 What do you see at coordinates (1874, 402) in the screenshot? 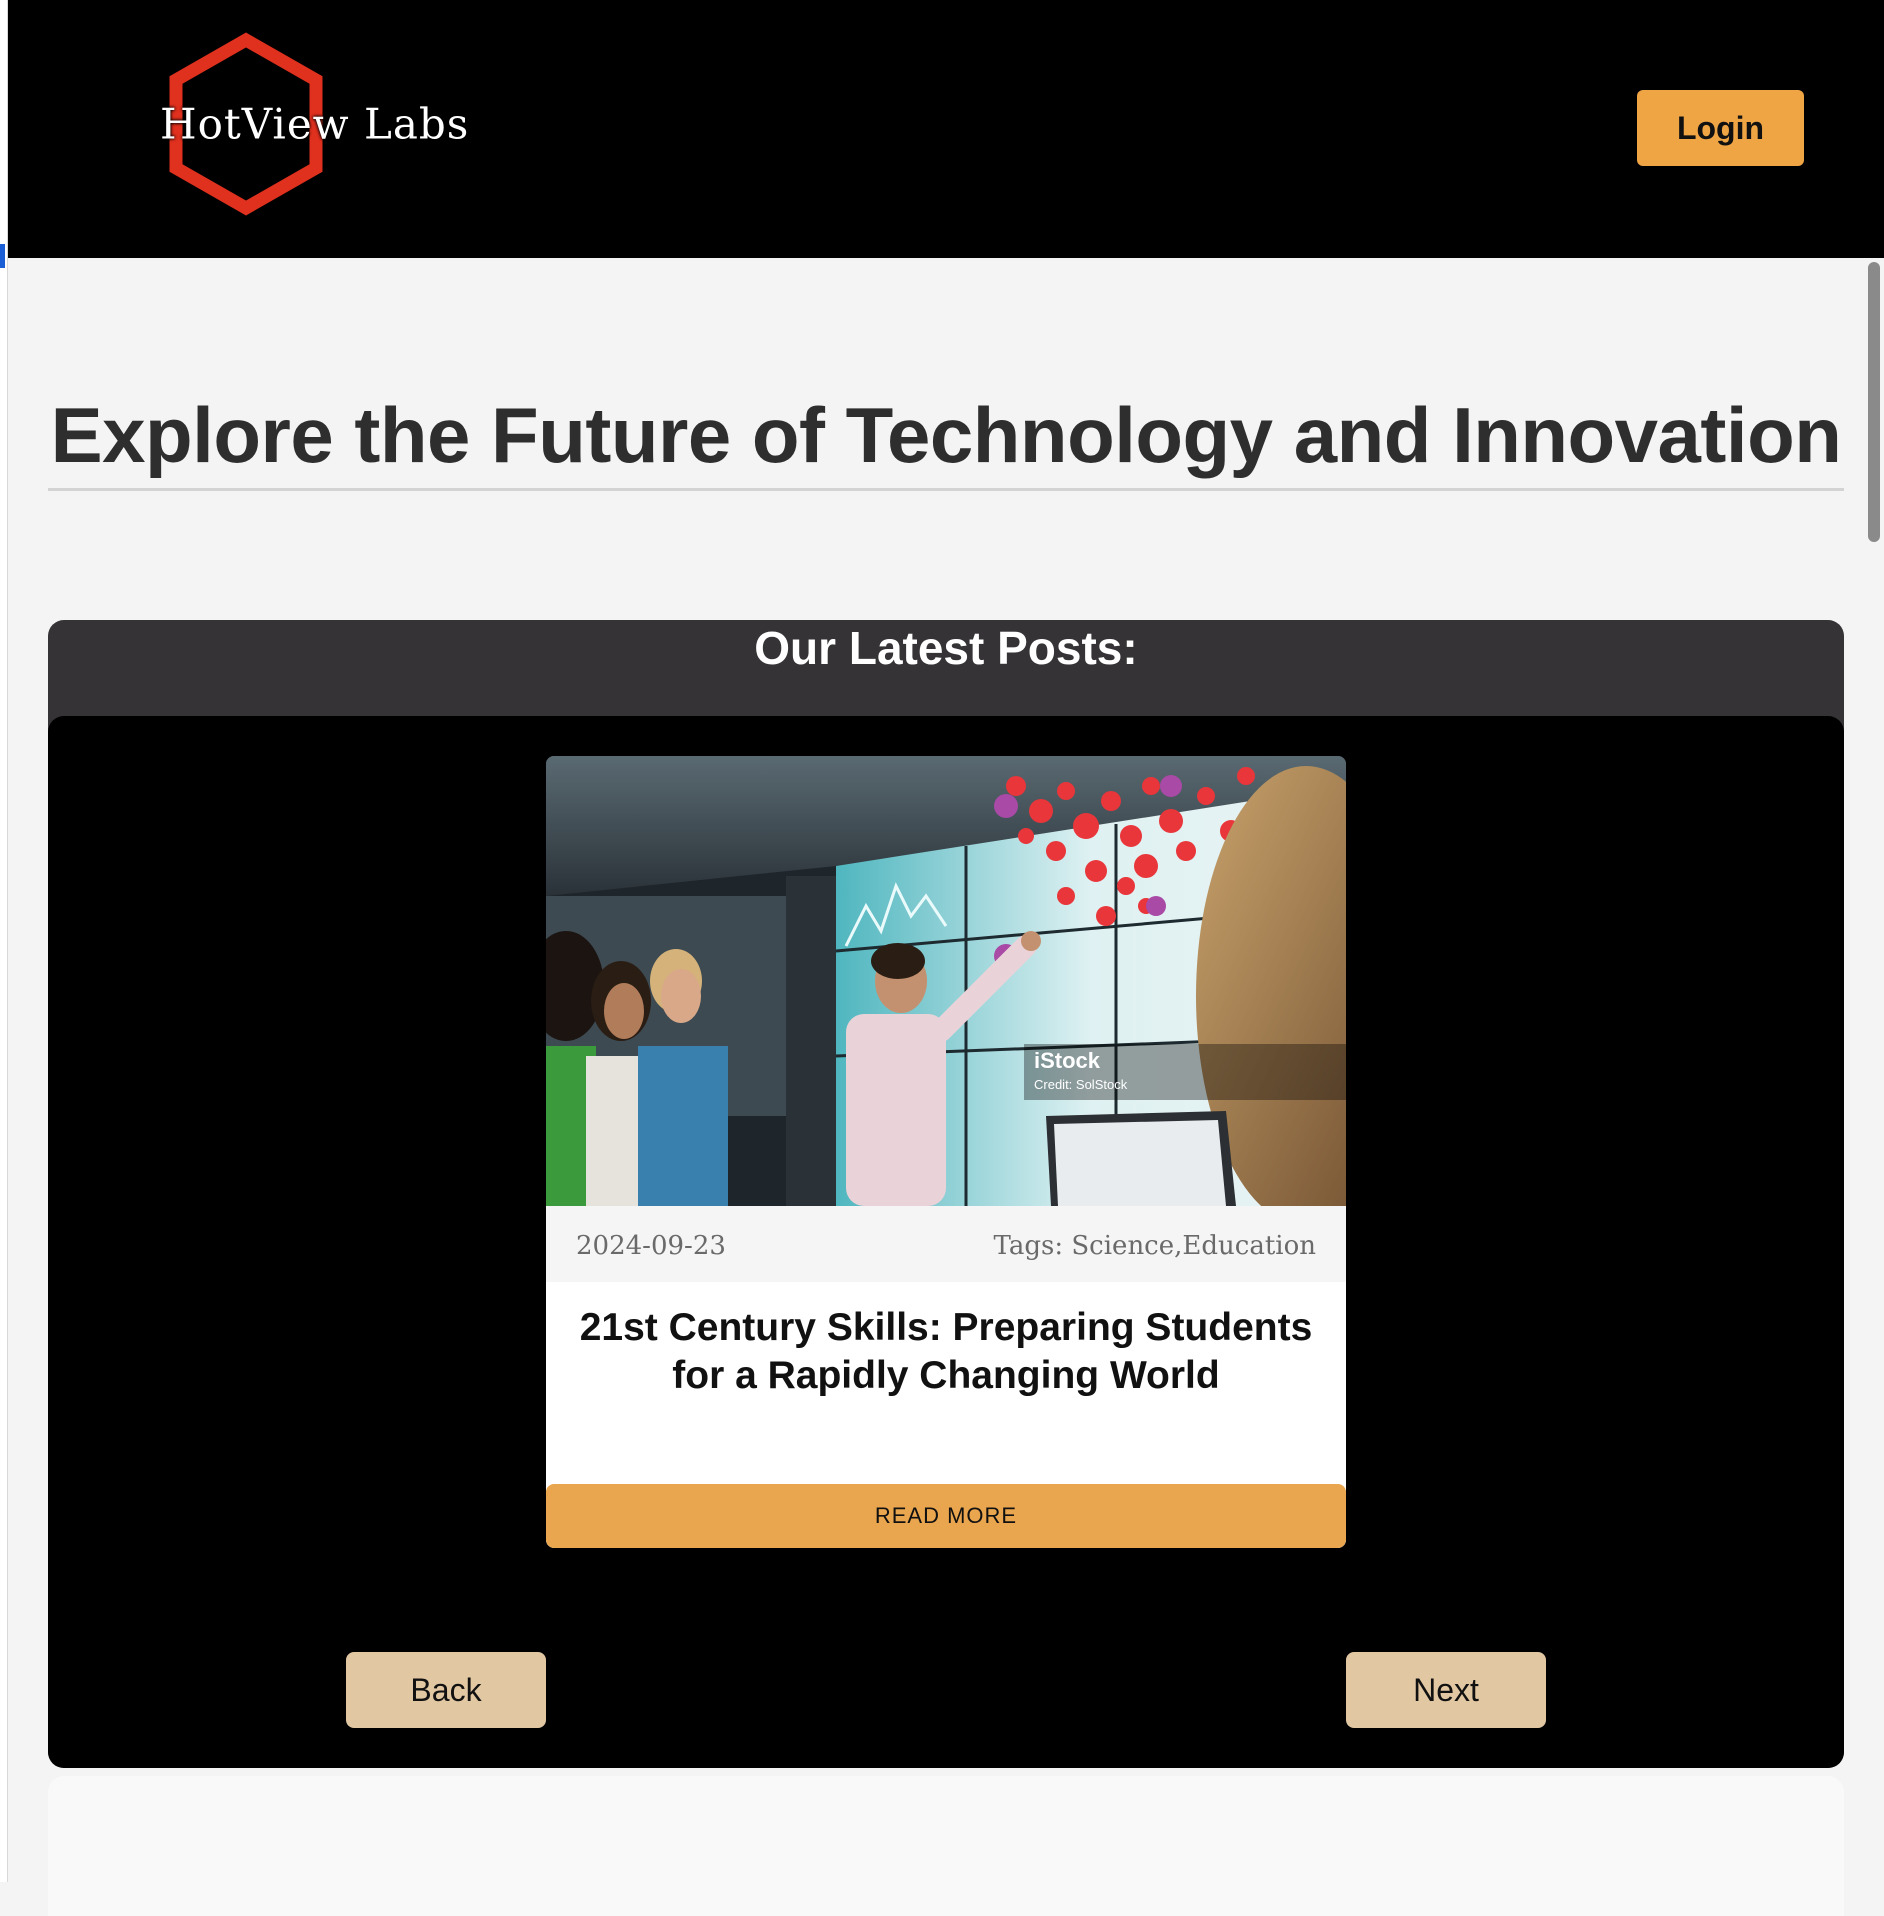
I see `scrollbar-thumb` at bounding box center [1874, 402].